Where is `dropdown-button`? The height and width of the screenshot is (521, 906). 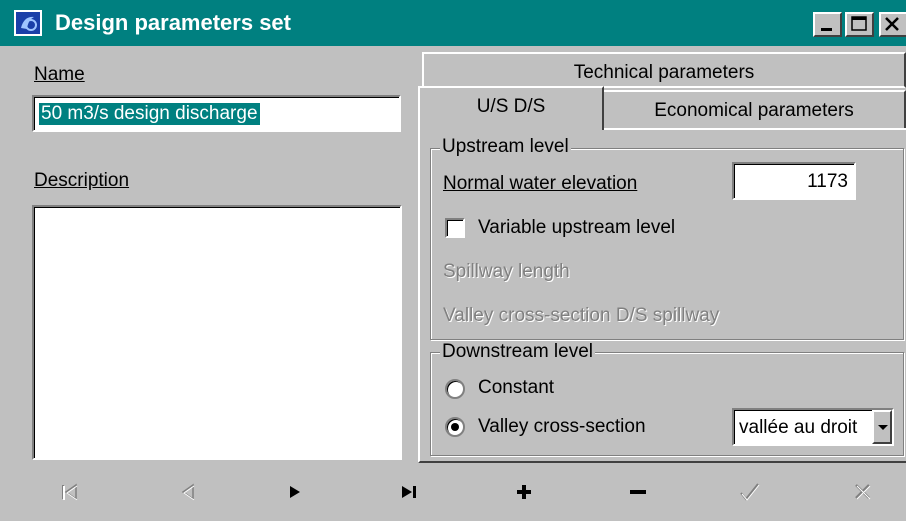
dropdown-button is located at coordinates (882, 427).